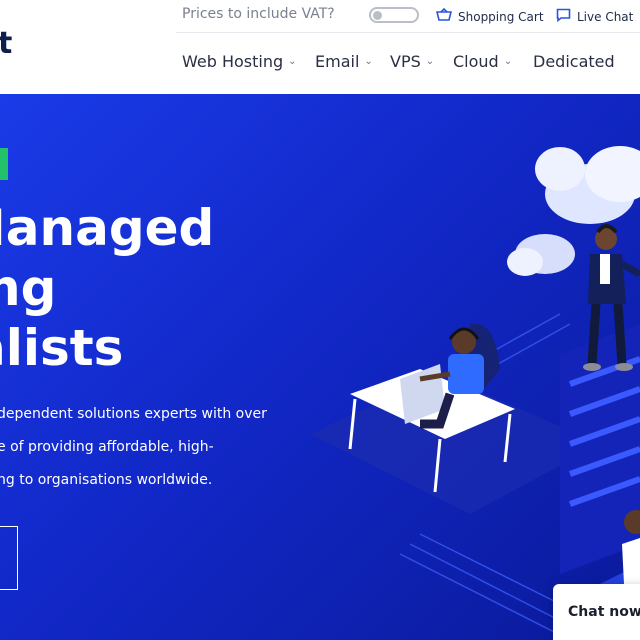 This screenshot has width=640, height=640. I want to click on hero-cta-button, so click(9, 558).